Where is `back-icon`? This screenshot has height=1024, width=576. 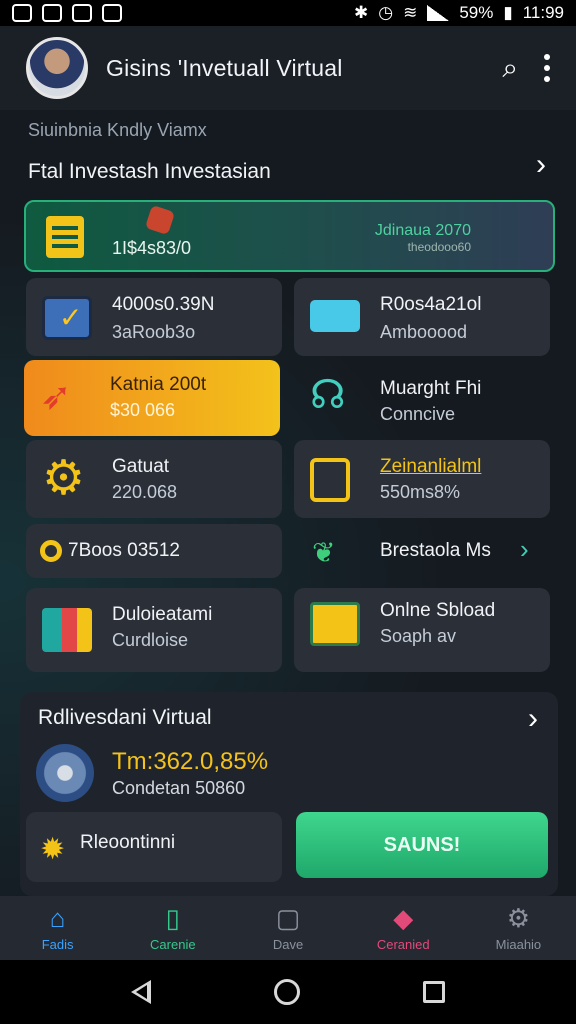
back-icon is located at coordinates (141, 992).